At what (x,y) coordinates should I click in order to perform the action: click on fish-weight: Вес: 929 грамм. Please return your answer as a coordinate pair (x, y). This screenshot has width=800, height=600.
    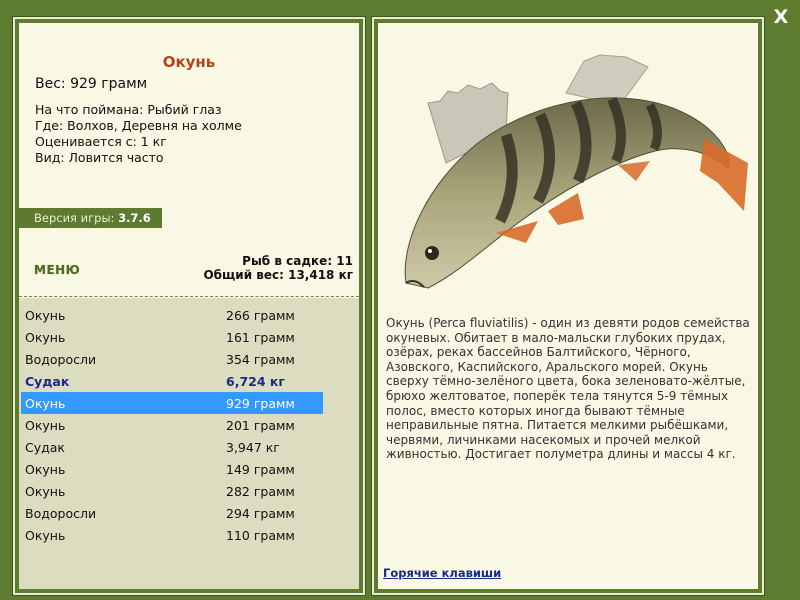
    Looking at the image, I should click on (91, 84).